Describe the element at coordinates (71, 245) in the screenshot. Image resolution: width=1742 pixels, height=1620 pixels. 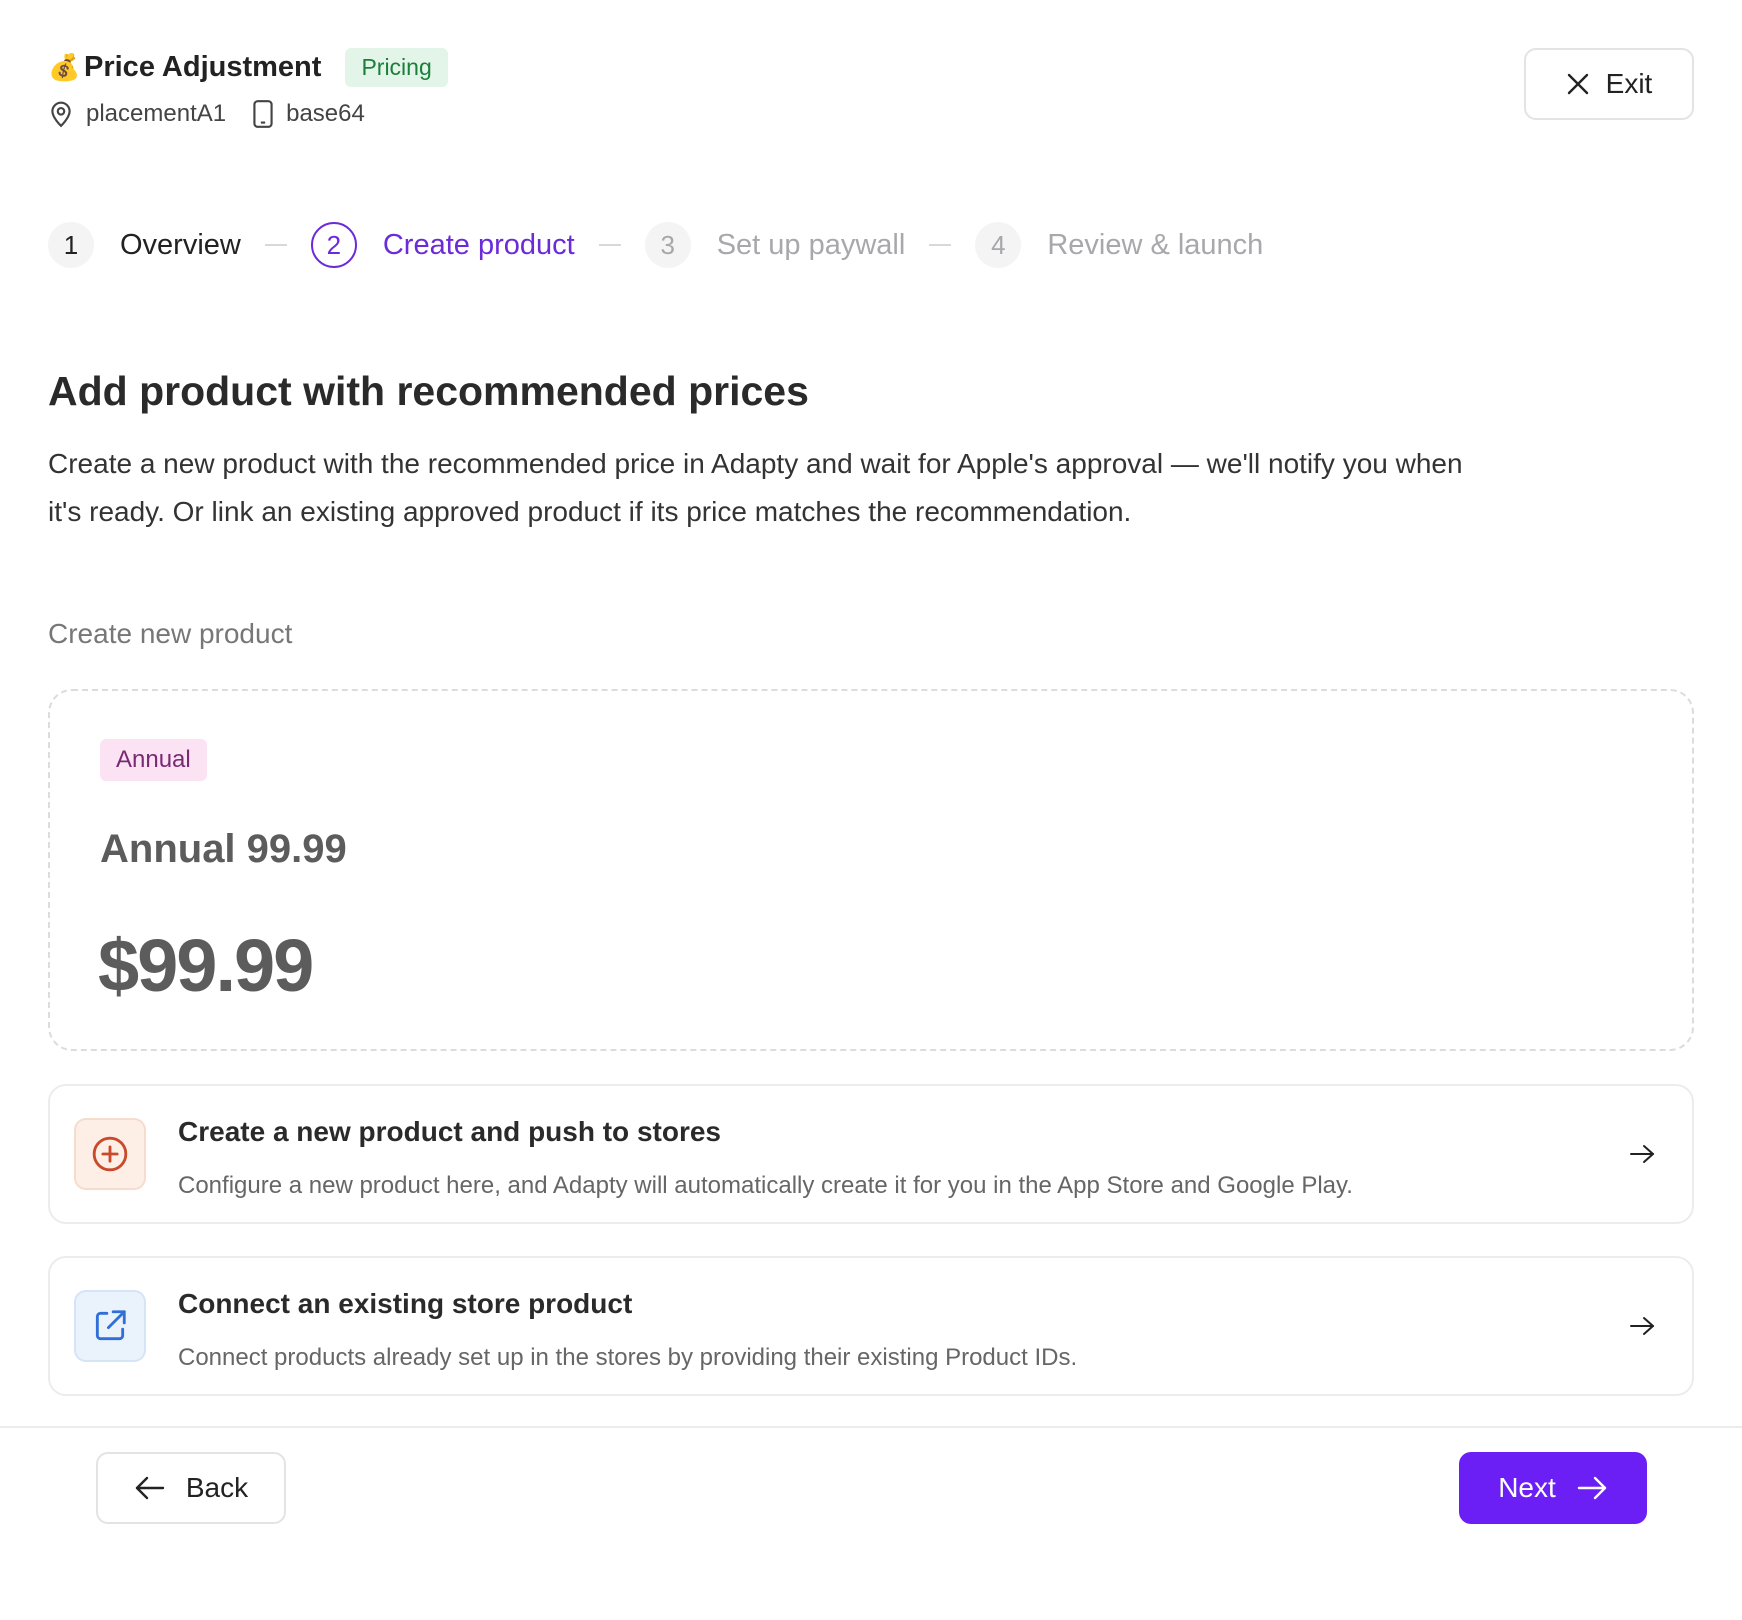
I see `step-number: 1` at that location.